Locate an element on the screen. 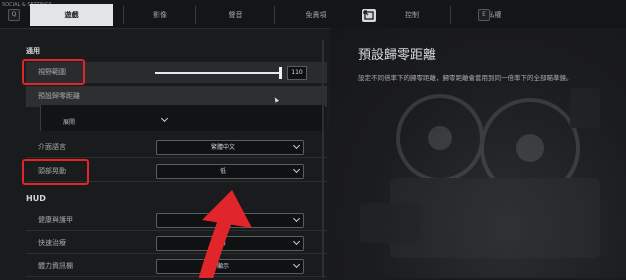 The height and width of the screenshot is (280, 626). controller-icon-glyph is located at coordinates (368, 15).